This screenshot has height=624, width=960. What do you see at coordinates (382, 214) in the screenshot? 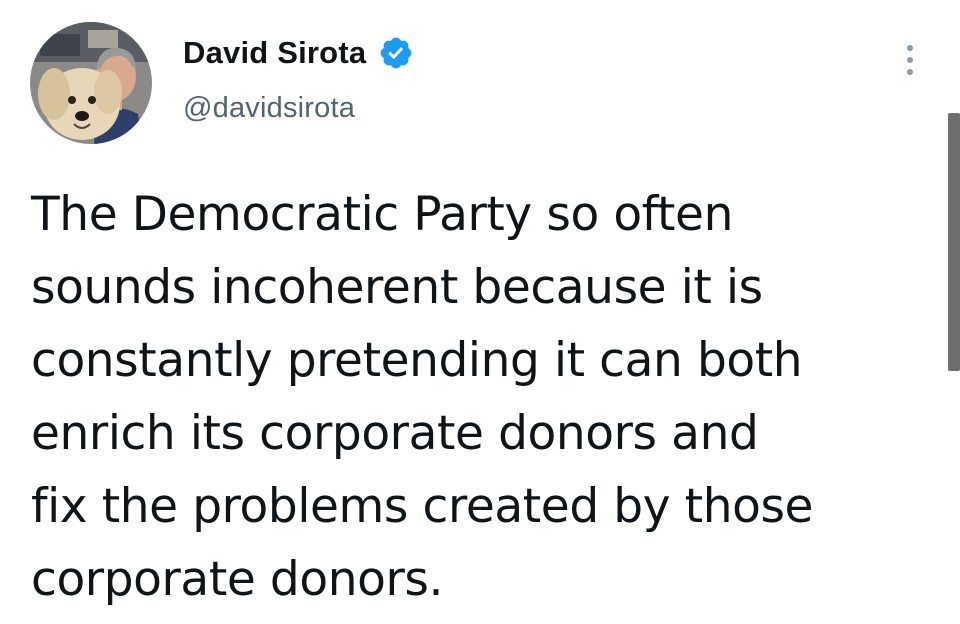
I see `tweet-text-line: The Democratic Party so often` at bounding box center [382, 214].